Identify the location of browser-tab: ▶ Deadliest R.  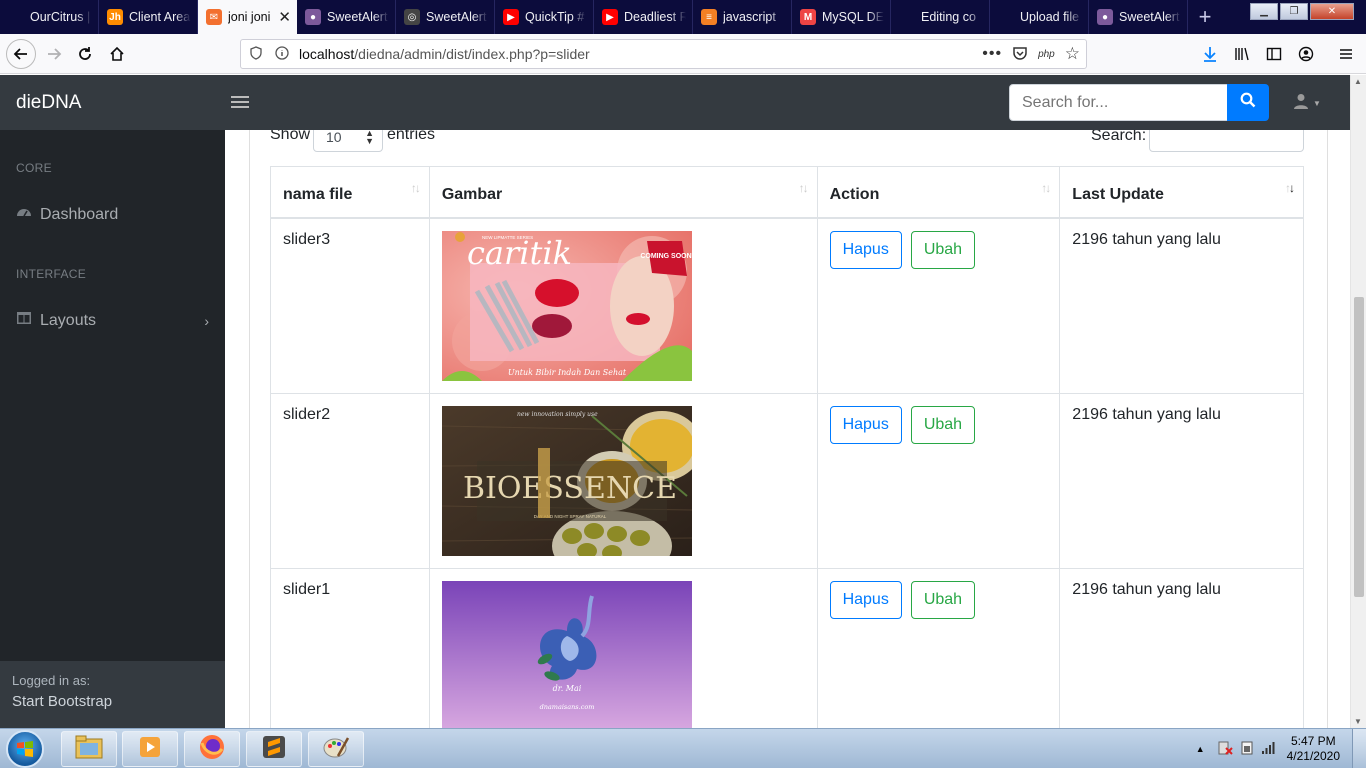
(643, 17).